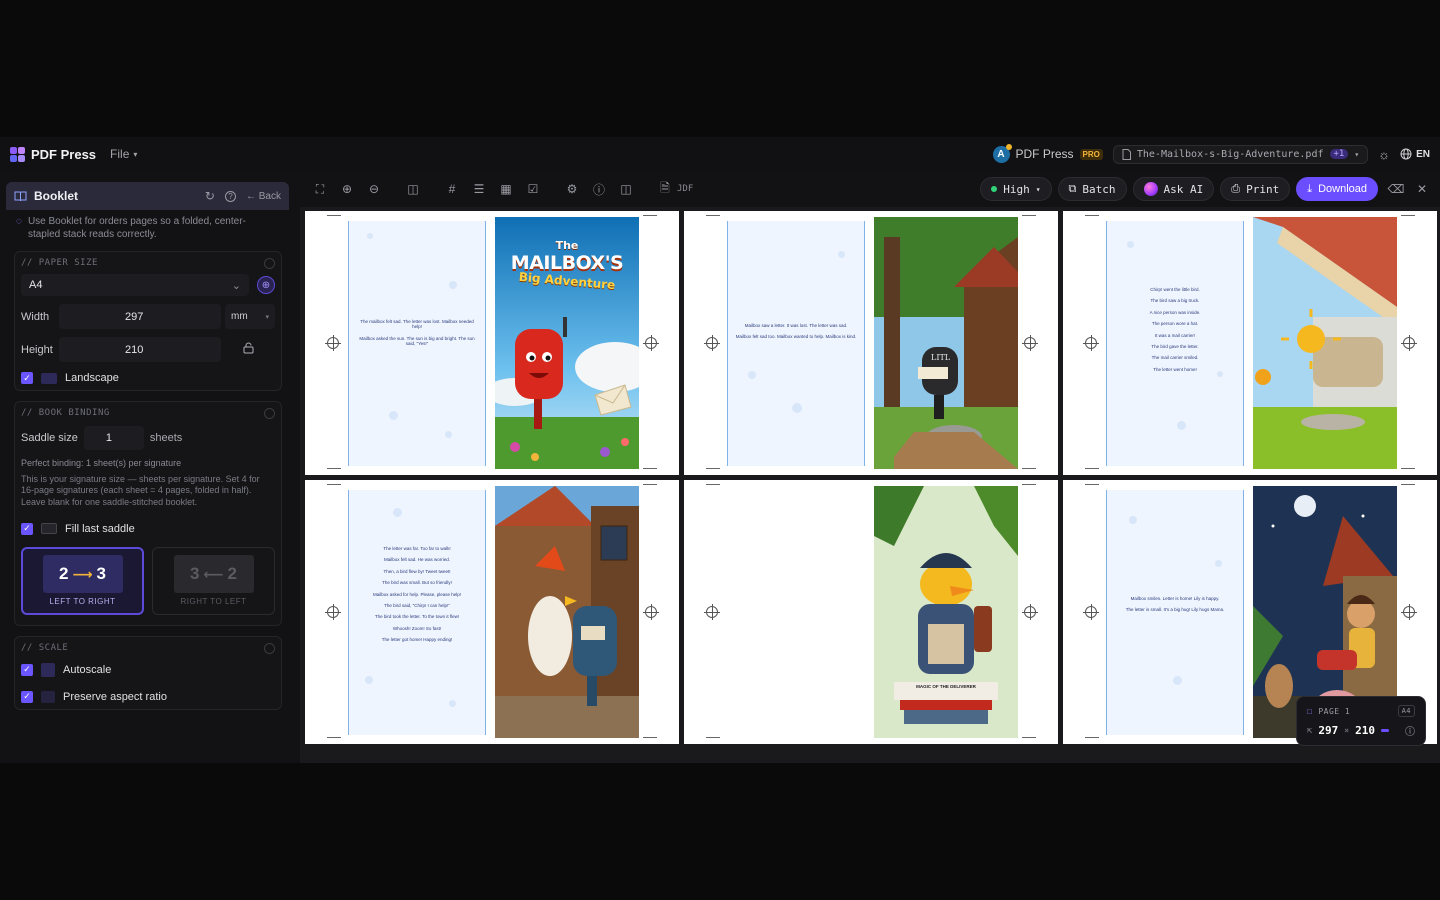  Describe the element at coordinates (48, 696) in the screenshot. I see `aspect-ratio-icon` at that location.